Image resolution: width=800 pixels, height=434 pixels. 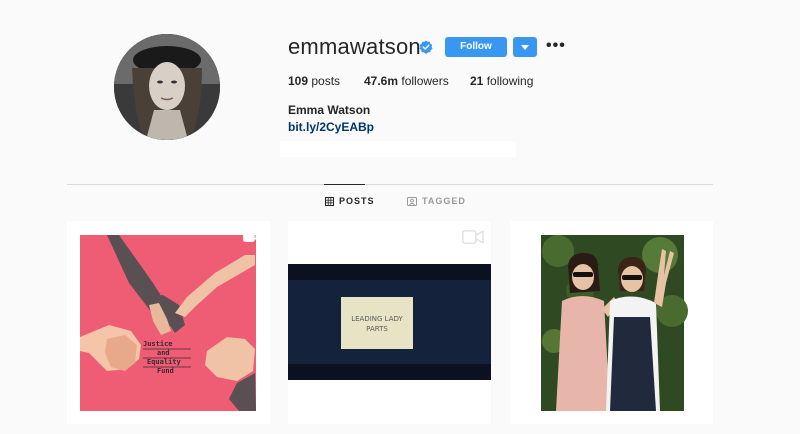 I want to click on post-thumbnail: LEADING LADY PARTS, so click(x=389, y=322).